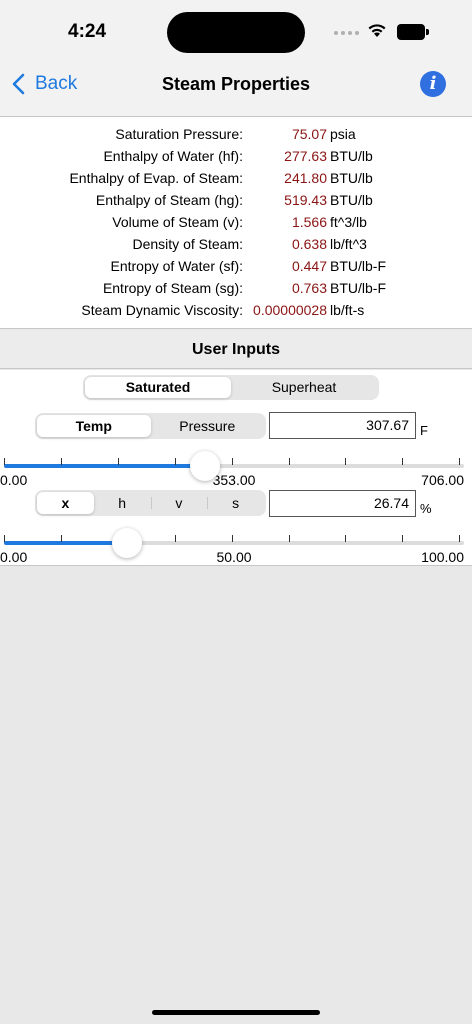 This screenshot has height=1024, width=472. Describe the element at coordinates (162, 310) in the screenshot. I see `result-label: Steam Dynamic Viscosity:` at that location.